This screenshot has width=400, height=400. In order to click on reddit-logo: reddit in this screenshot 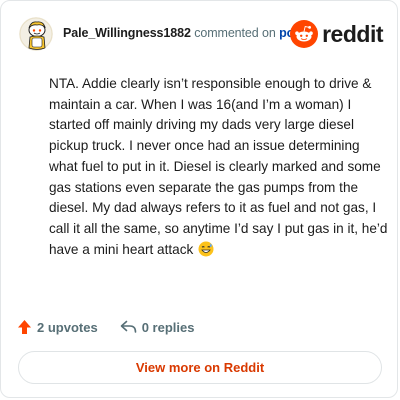, I will do `click(336, 34)`.